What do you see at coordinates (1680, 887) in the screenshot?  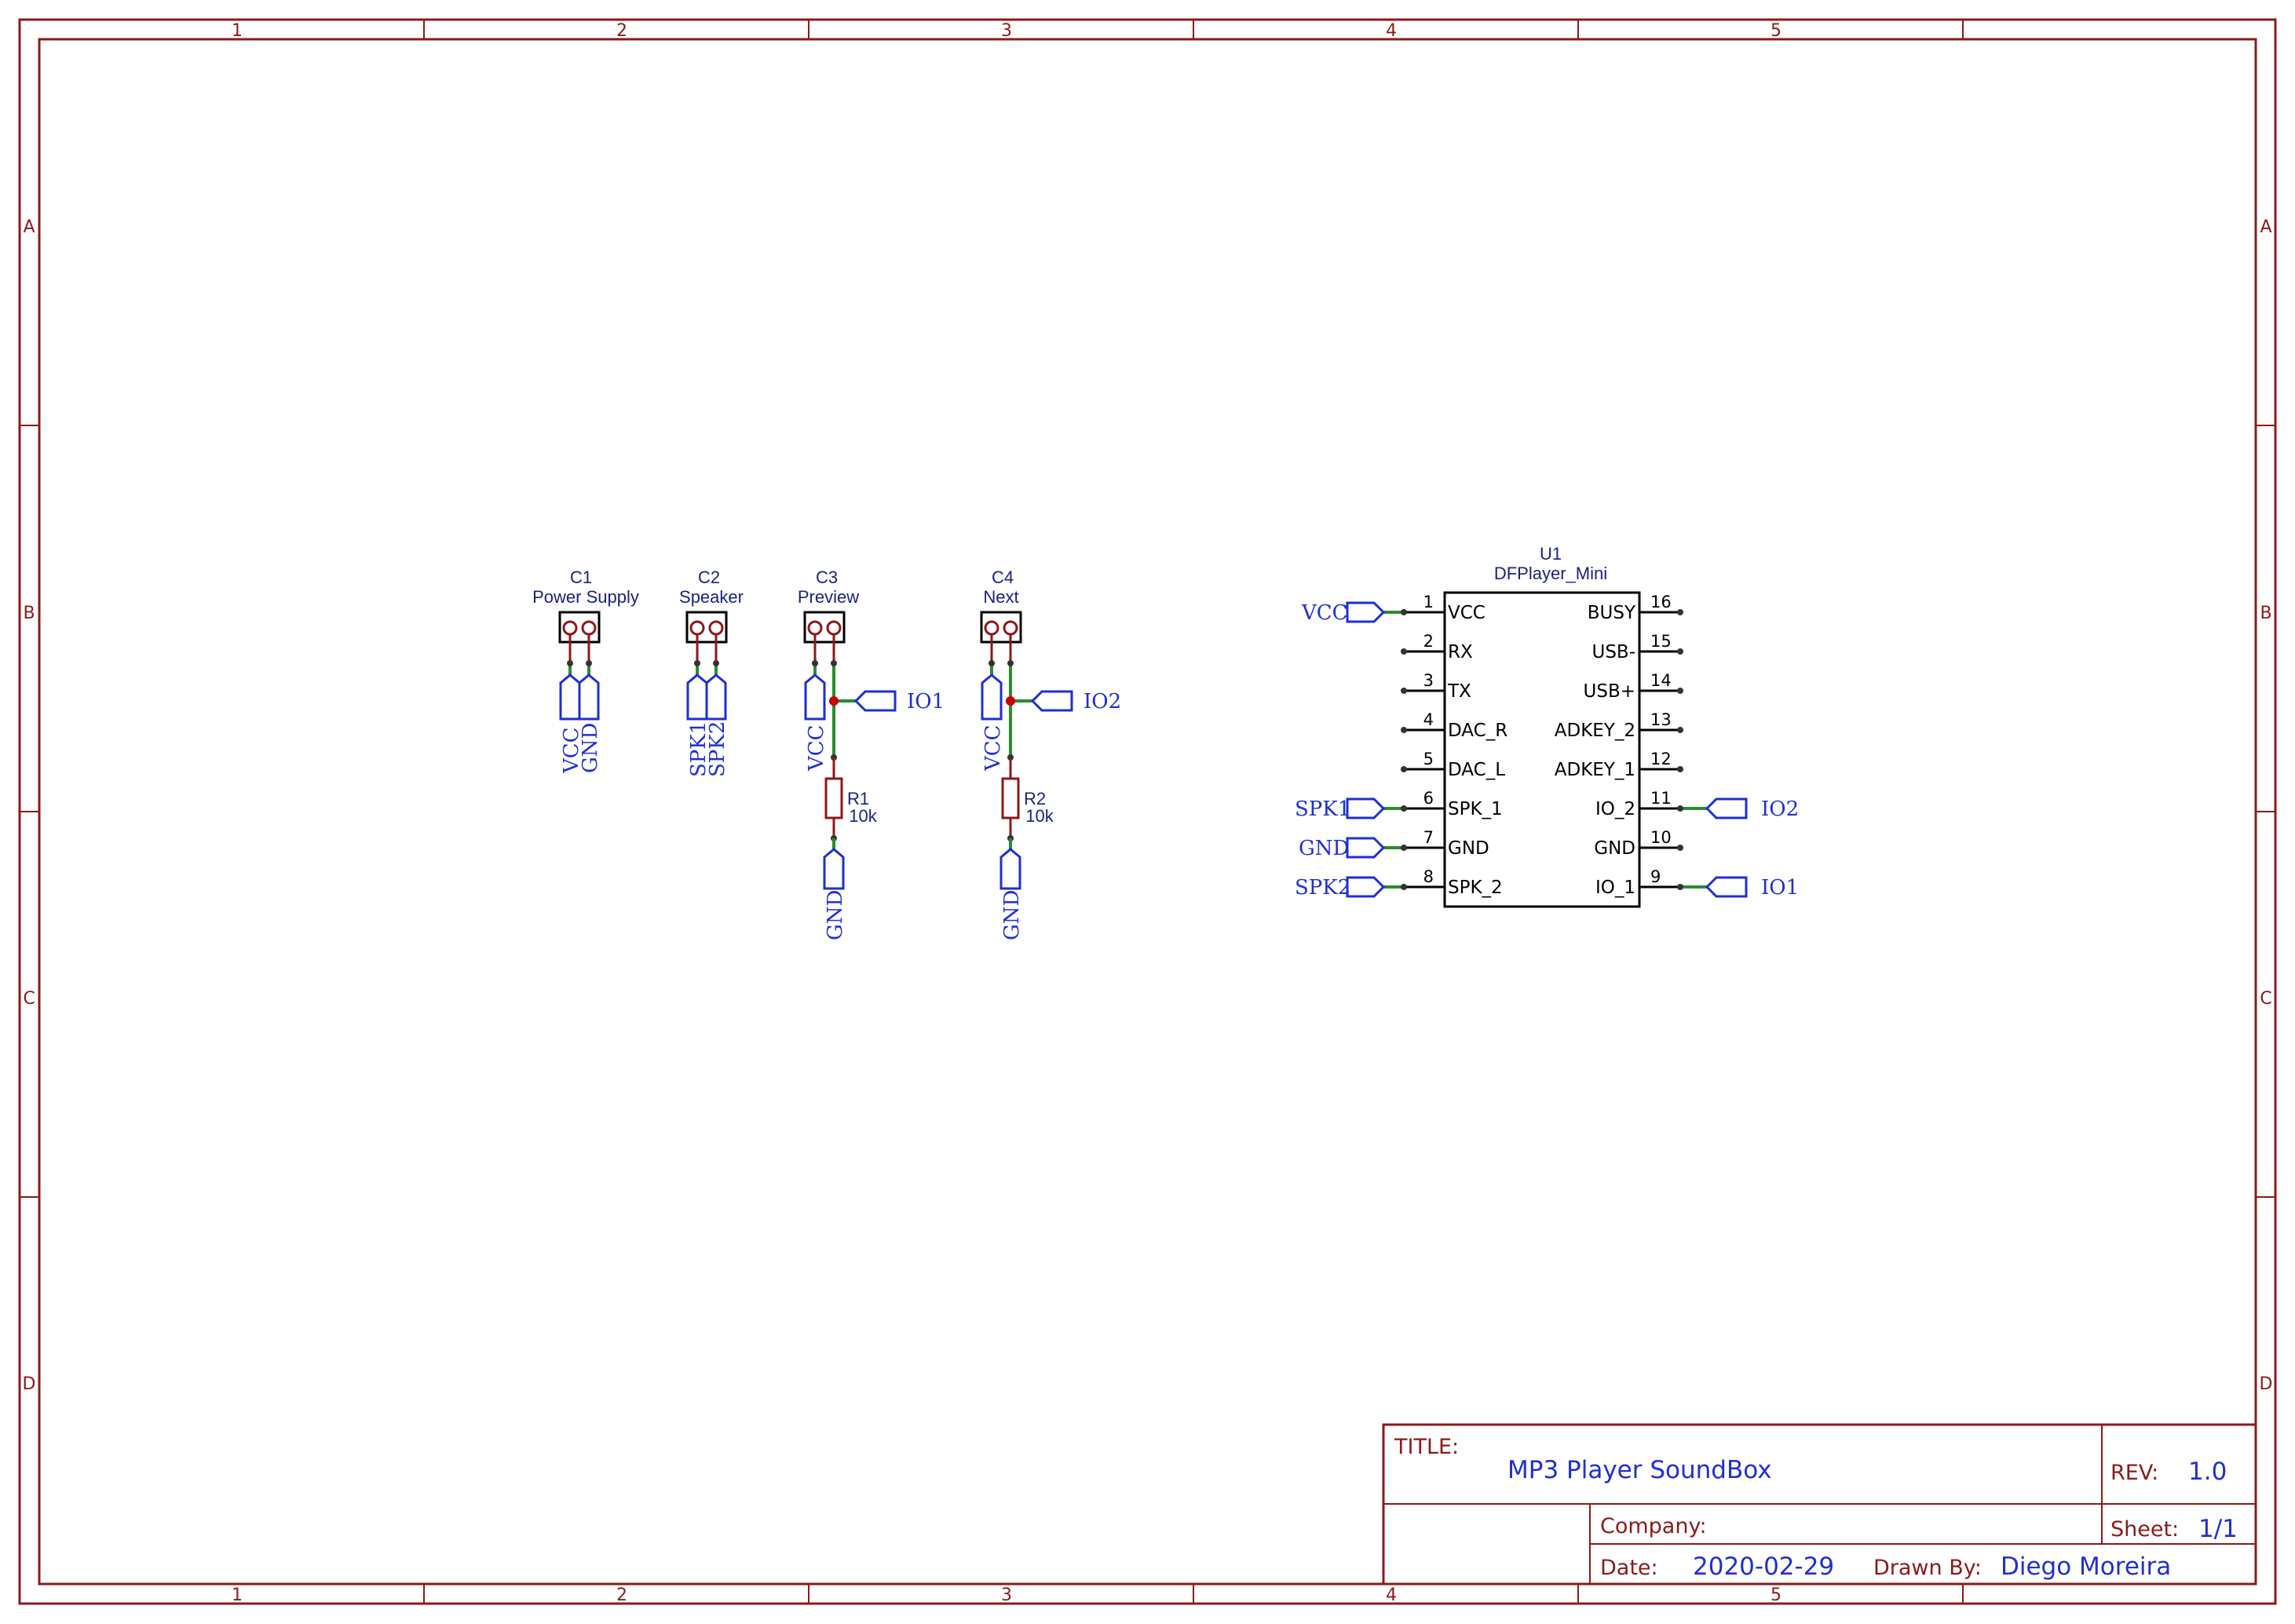 I see `u1-pin-9-dot` at bounding box center [1680, 887].